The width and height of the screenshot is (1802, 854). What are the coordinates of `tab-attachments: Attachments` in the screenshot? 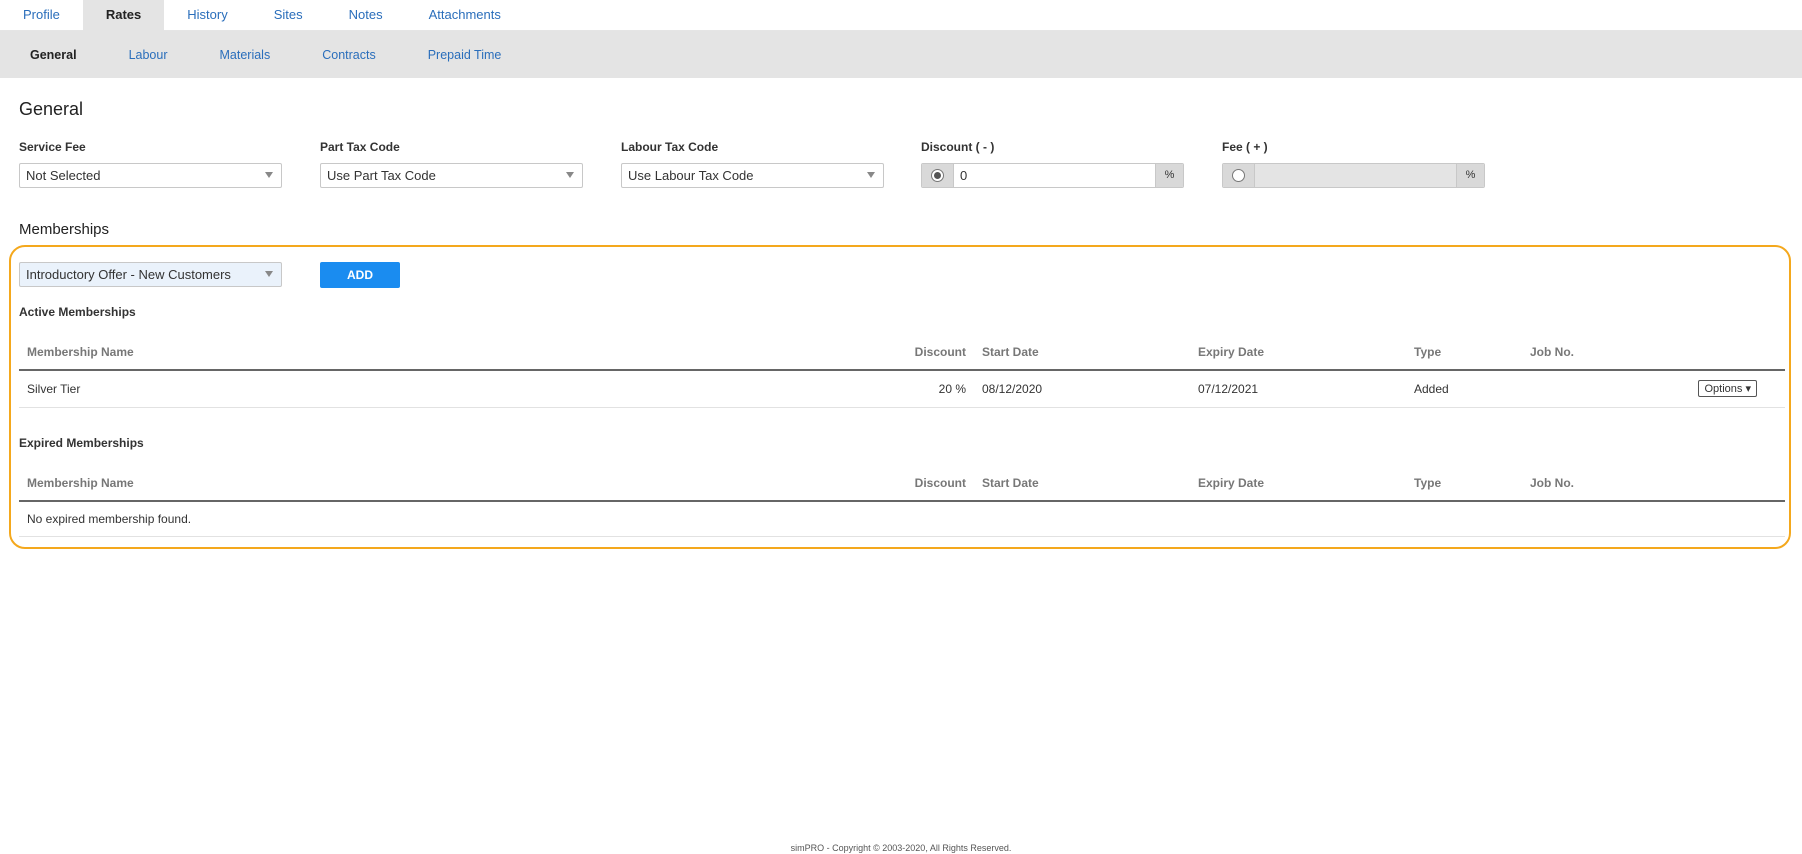 It's located at (465, 15).